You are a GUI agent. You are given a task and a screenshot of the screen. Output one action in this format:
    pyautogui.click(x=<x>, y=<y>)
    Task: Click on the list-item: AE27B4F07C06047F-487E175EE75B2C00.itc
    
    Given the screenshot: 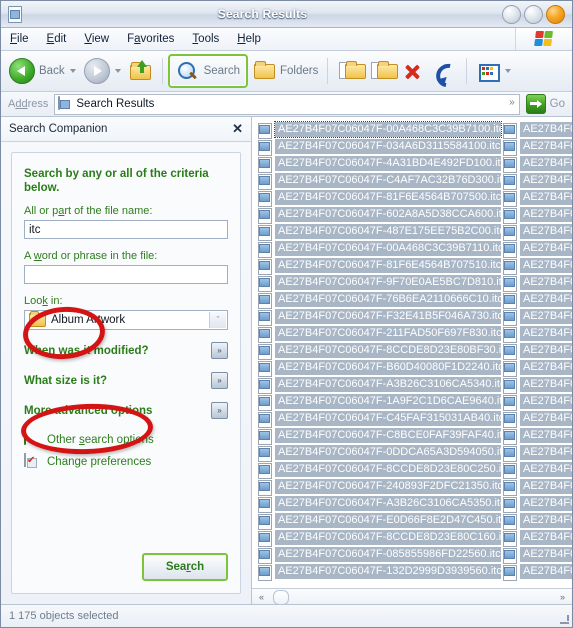 What is the action you would take?
    pyautogui.click(x=378, y=232)
    